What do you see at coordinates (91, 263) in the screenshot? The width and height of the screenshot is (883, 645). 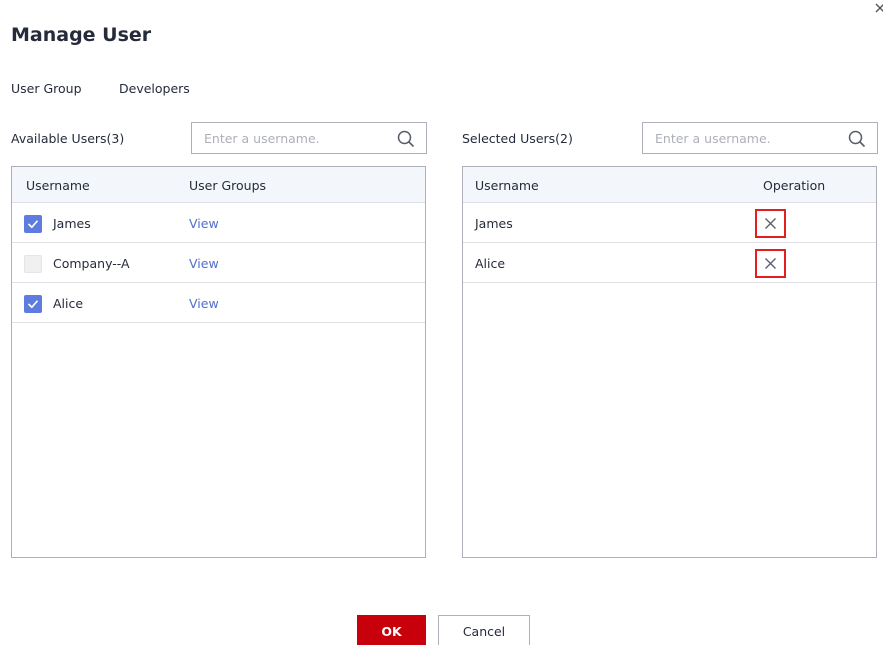 I see `row-username: Company--A` at bounding box center [91, 263].